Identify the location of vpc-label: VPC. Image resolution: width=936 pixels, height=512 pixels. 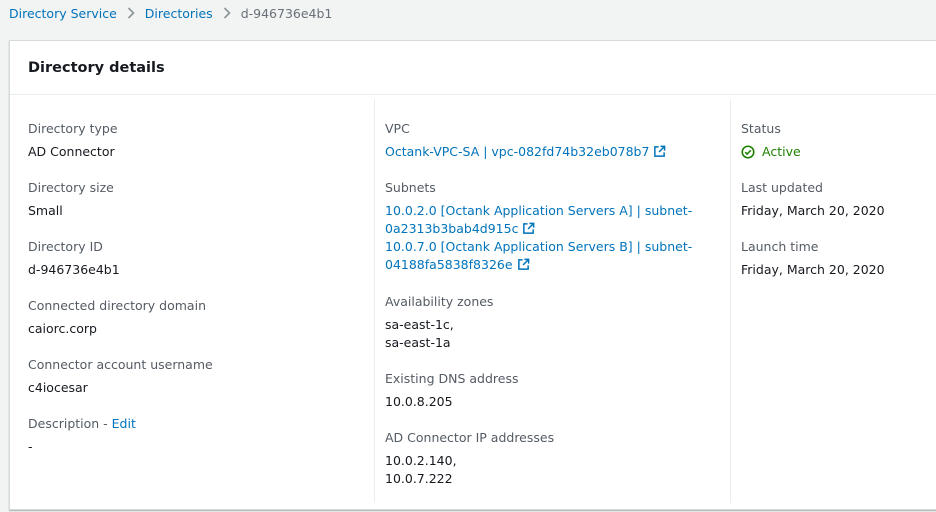
(397, 128).